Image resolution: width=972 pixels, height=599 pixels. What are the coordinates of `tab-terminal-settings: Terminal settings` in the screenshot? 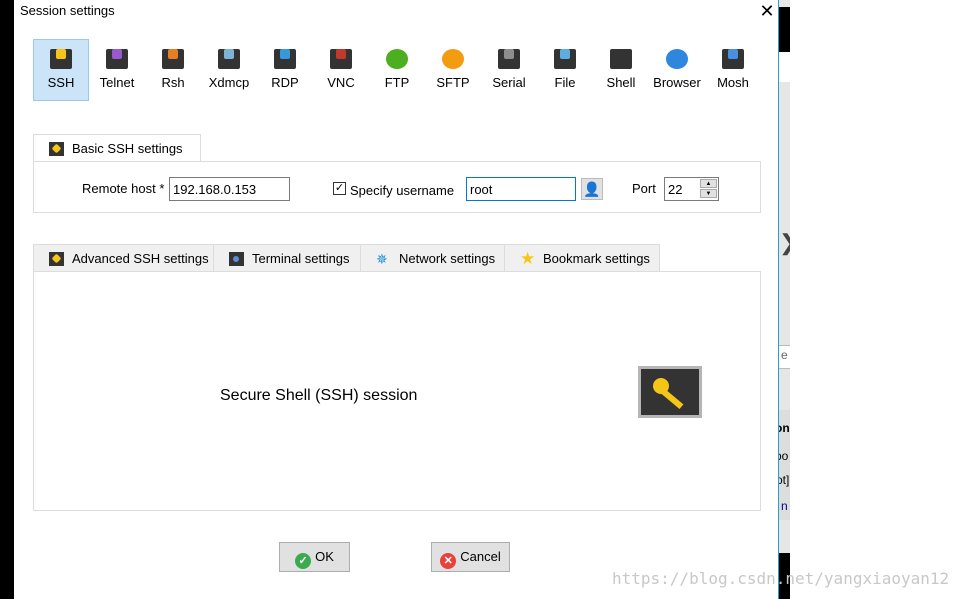 It's located at (287, 258).